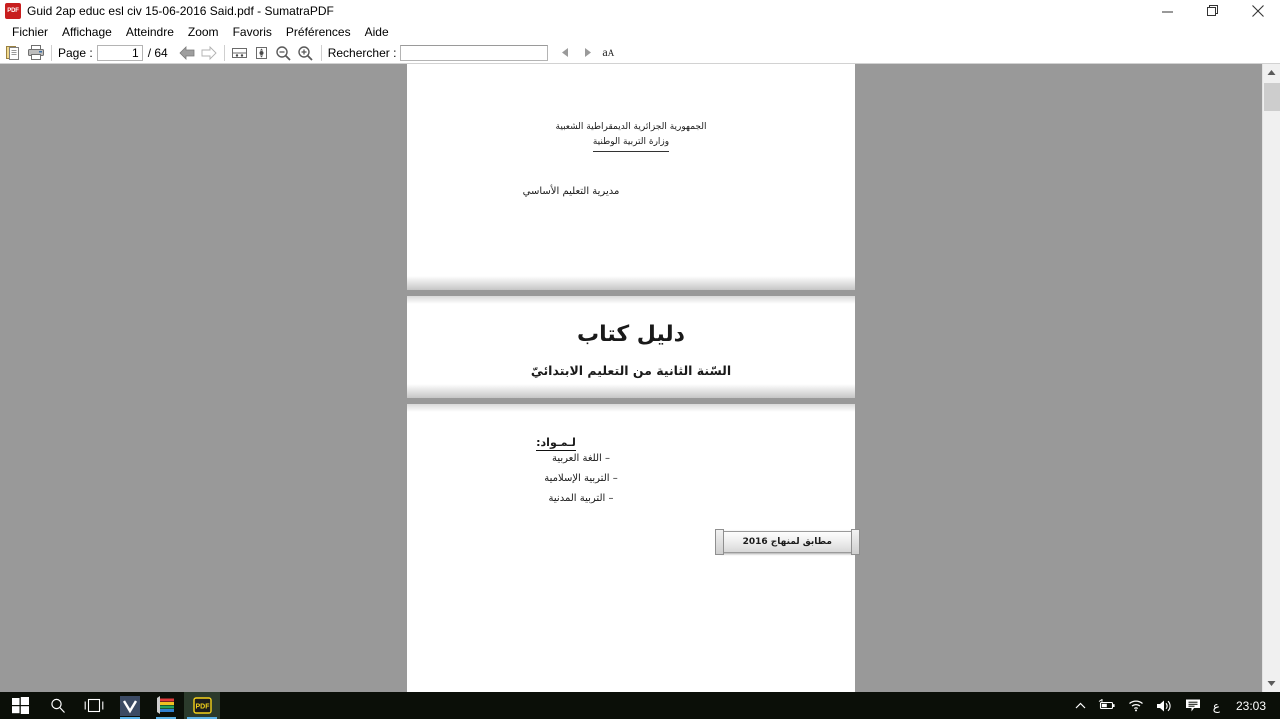 The image size is (1280, 719). I want to click on wifi-icon, so click(1135, 706).